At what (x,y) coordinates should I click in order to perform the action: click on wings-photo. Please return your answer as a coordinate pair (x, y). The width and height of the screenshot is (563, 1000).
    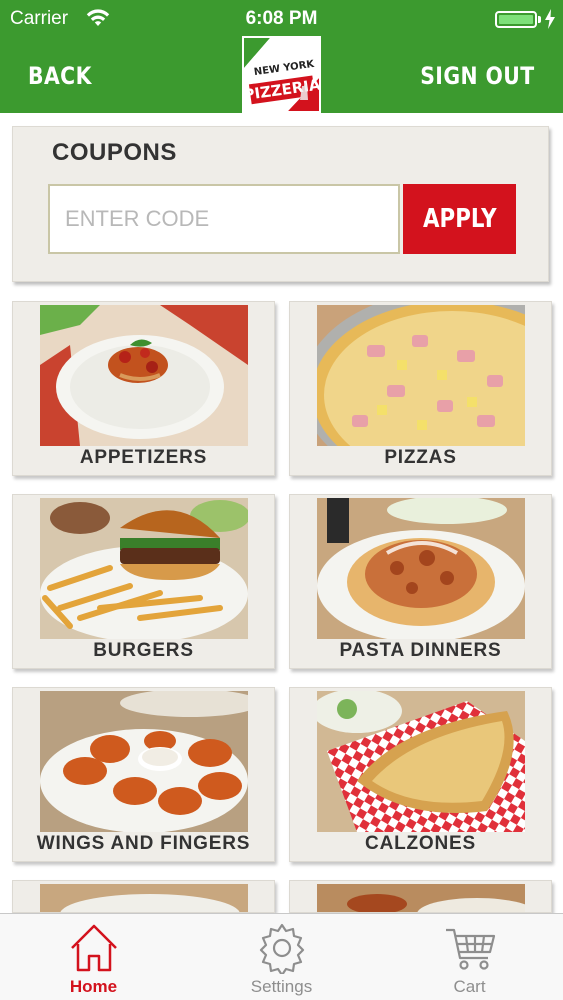
    Looking at the image, I should click on (144, 761).